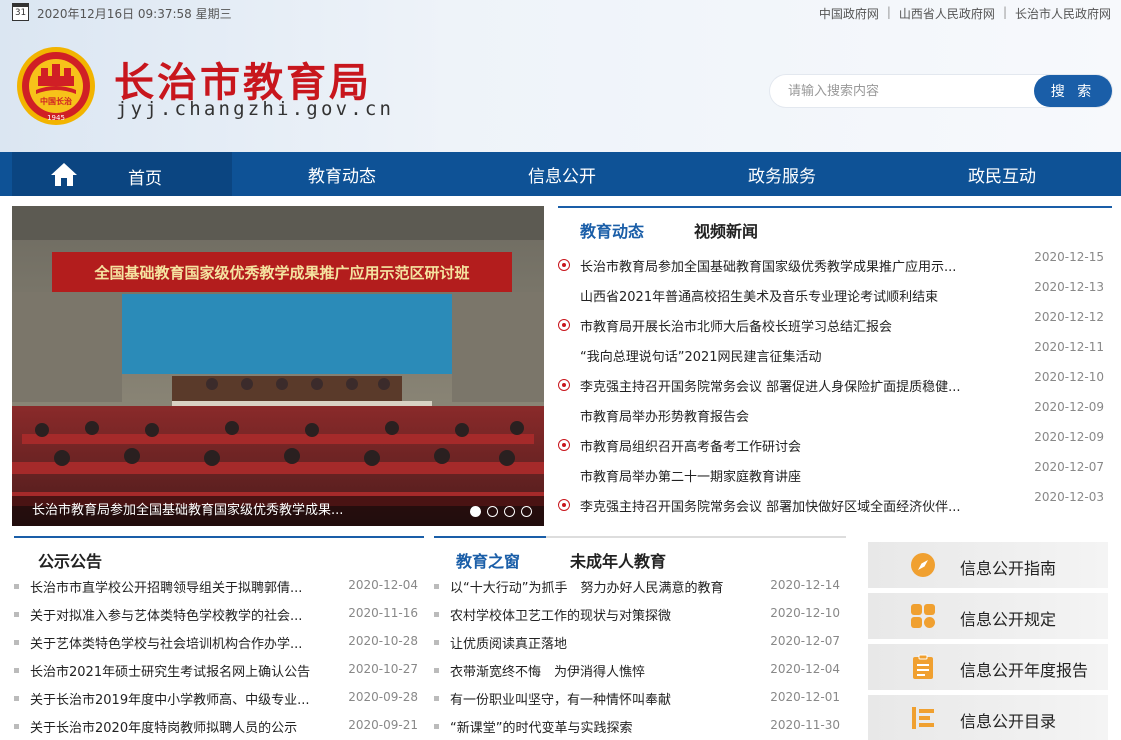  I want to click on calendar-icon: 31, so click(20, 12).